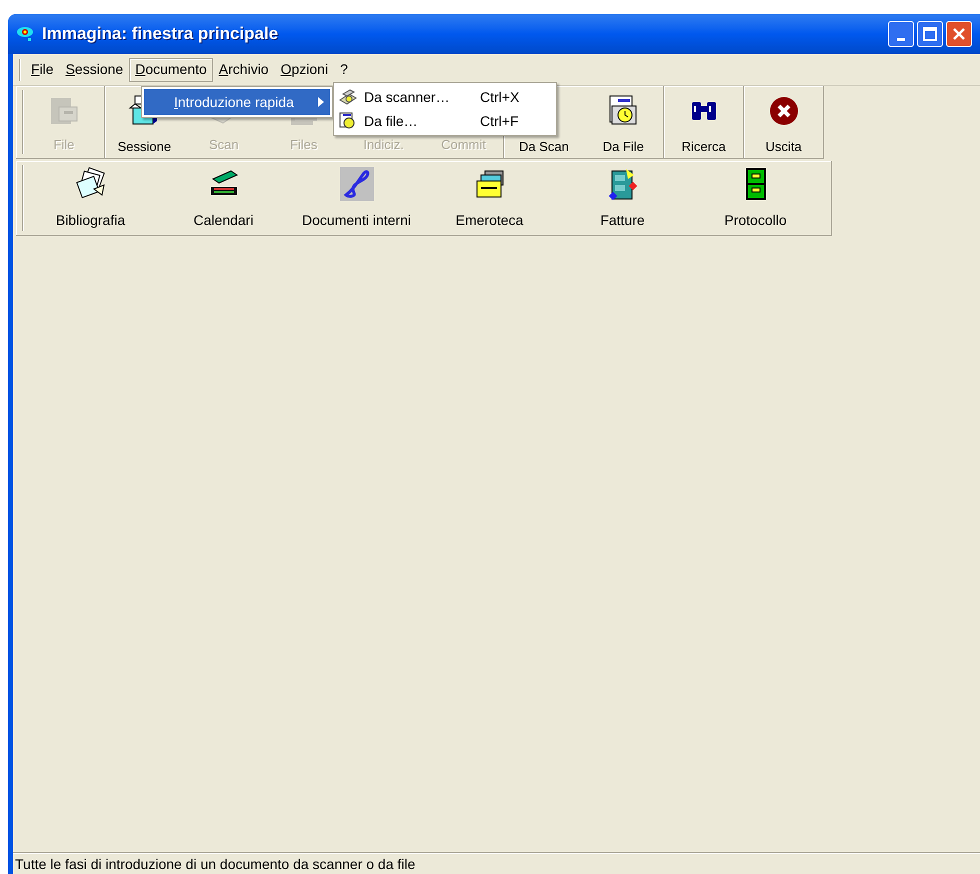 The width and height of the screenshot is (980, 874). Describe the element at coordinates (26, 34) in the screenshot. I see `eye-icon` at that location.